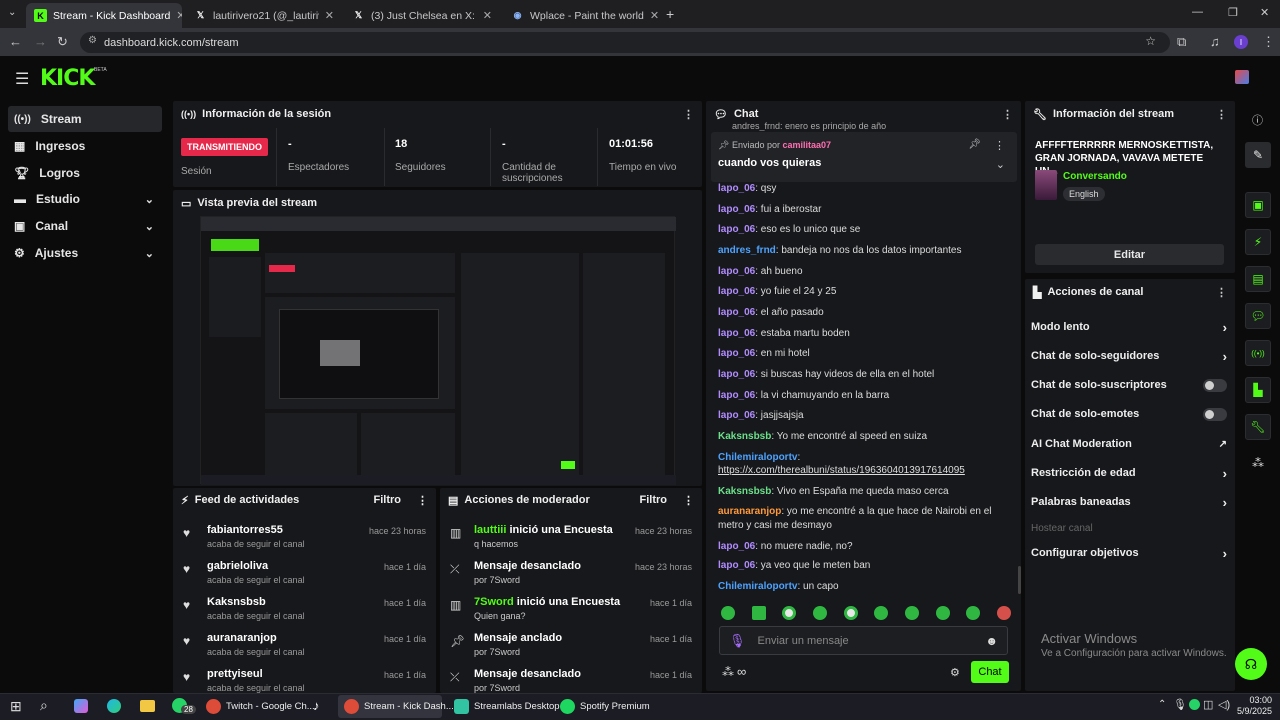 This screenshot has width=1280, height=720. What do you see at coordinates (1241, 42) in the screenshot?
I see `profile-avatar: I` at bounding box center [1241, 42].